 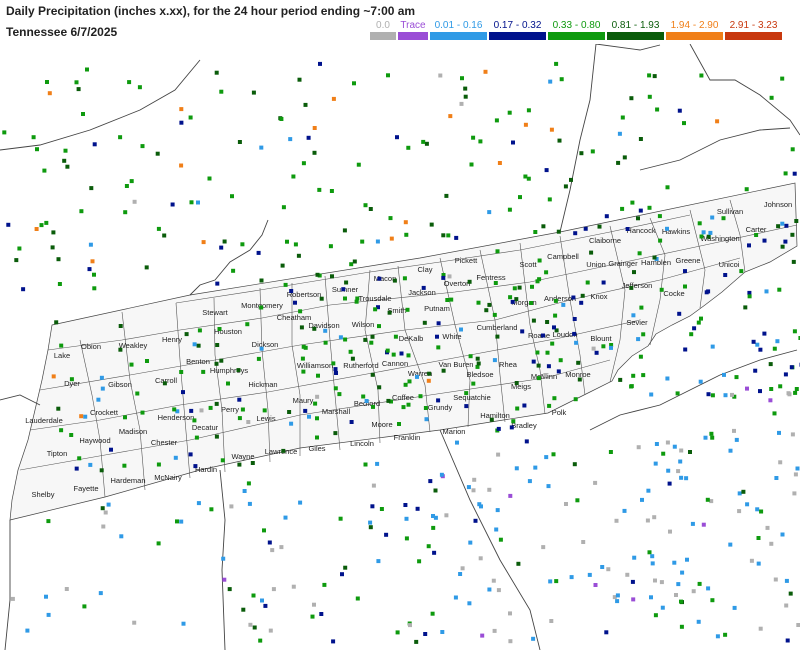 What do you see at coordinates (407, 437) in the screenshot?
I see `county-label: Franklin` at bounding box center [407, 437].